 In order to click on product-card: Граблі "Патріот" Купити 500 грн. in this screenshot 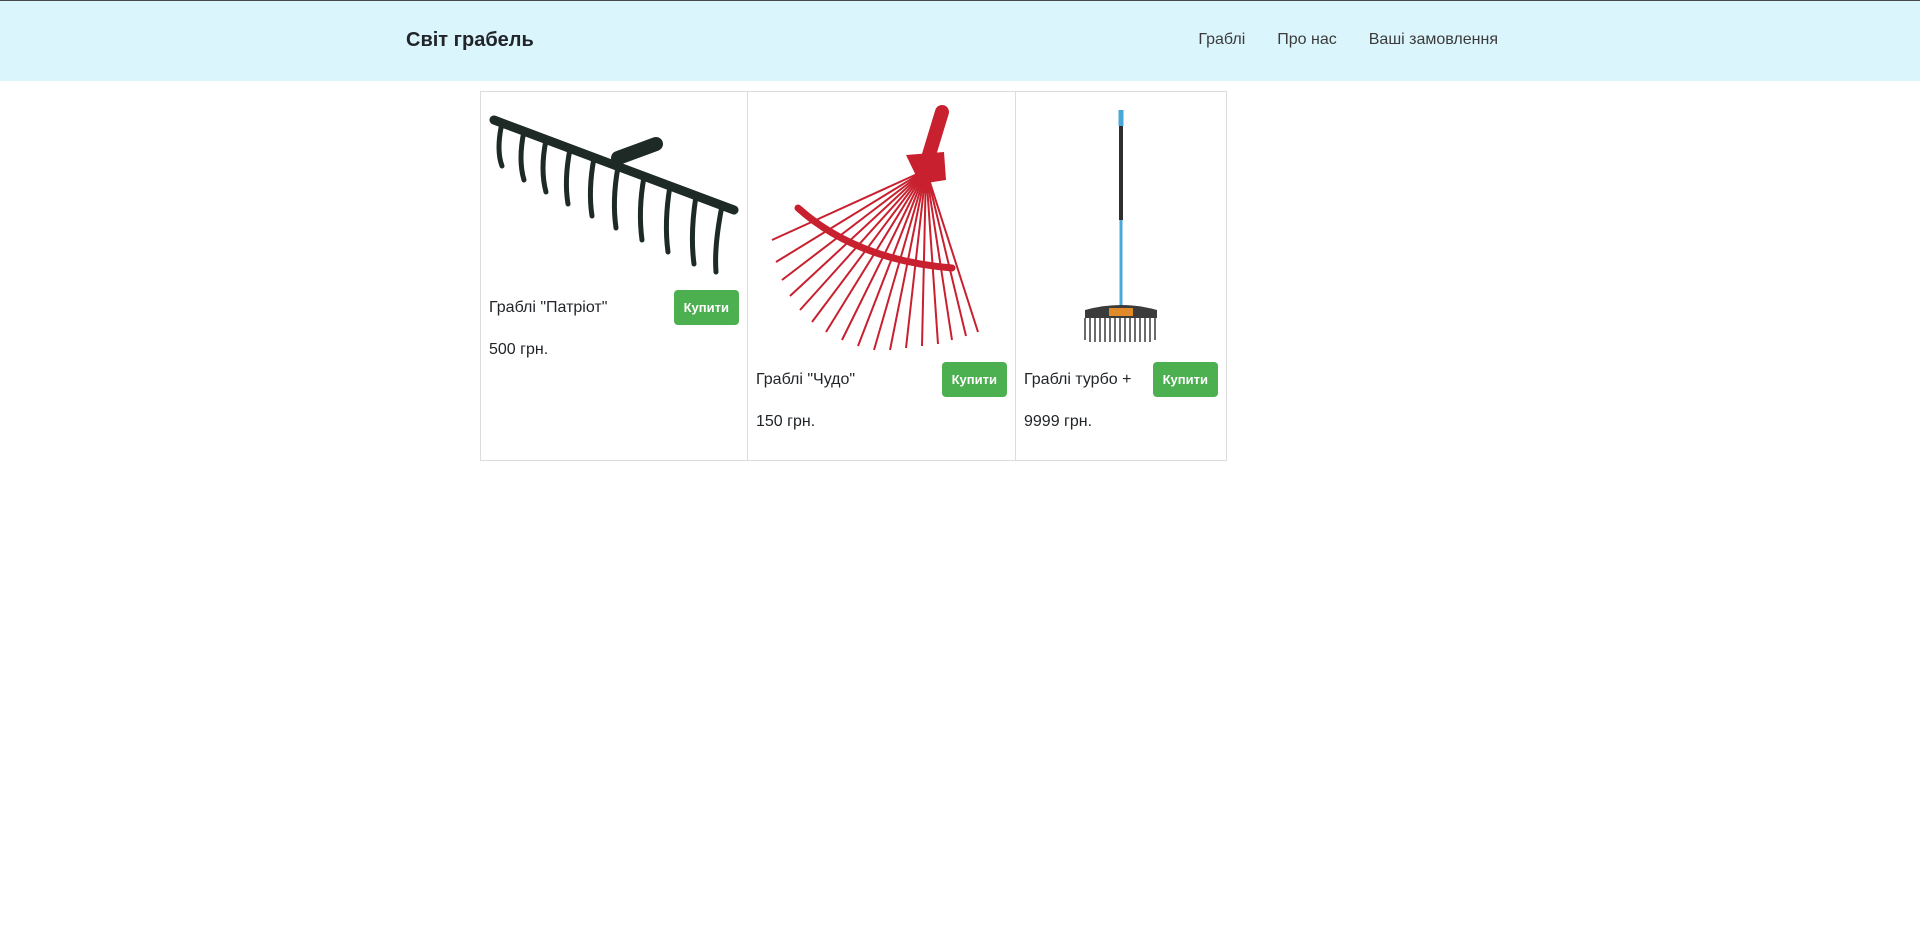, I will do `click(614, 276)`.